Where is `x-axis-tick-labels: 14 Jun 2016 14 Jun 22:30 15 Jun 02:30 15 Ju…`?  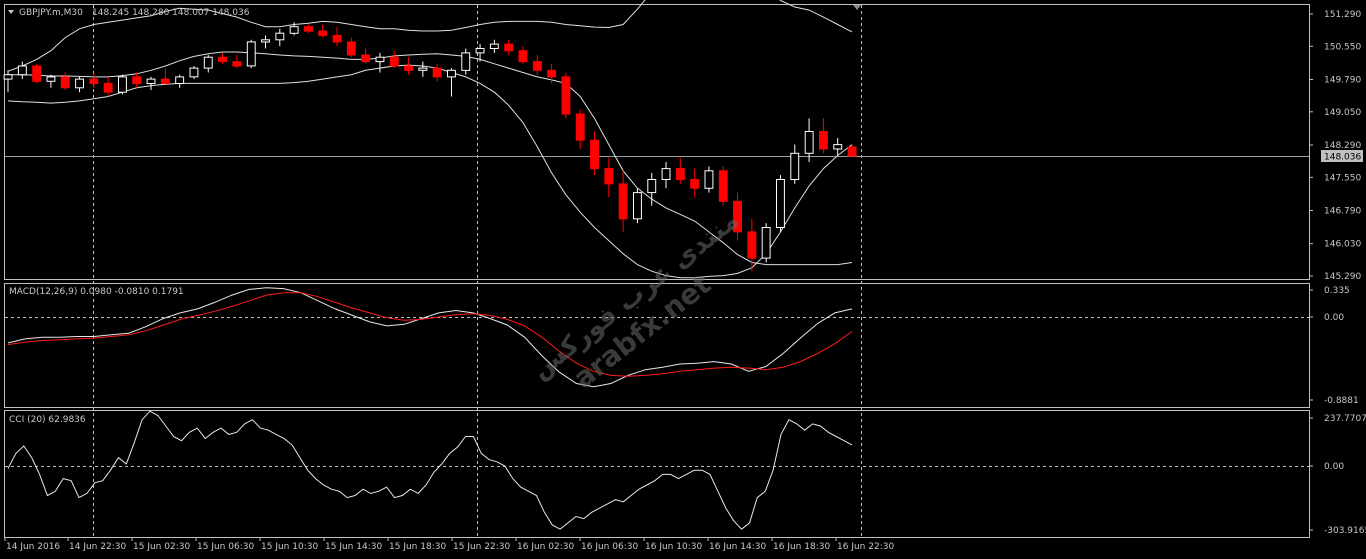
x-axis-tick-labels: 14 Jun 2016 14 Jun 22:30 15 Jun 02:30 15 Ju… is located at coordinates (449, 544).